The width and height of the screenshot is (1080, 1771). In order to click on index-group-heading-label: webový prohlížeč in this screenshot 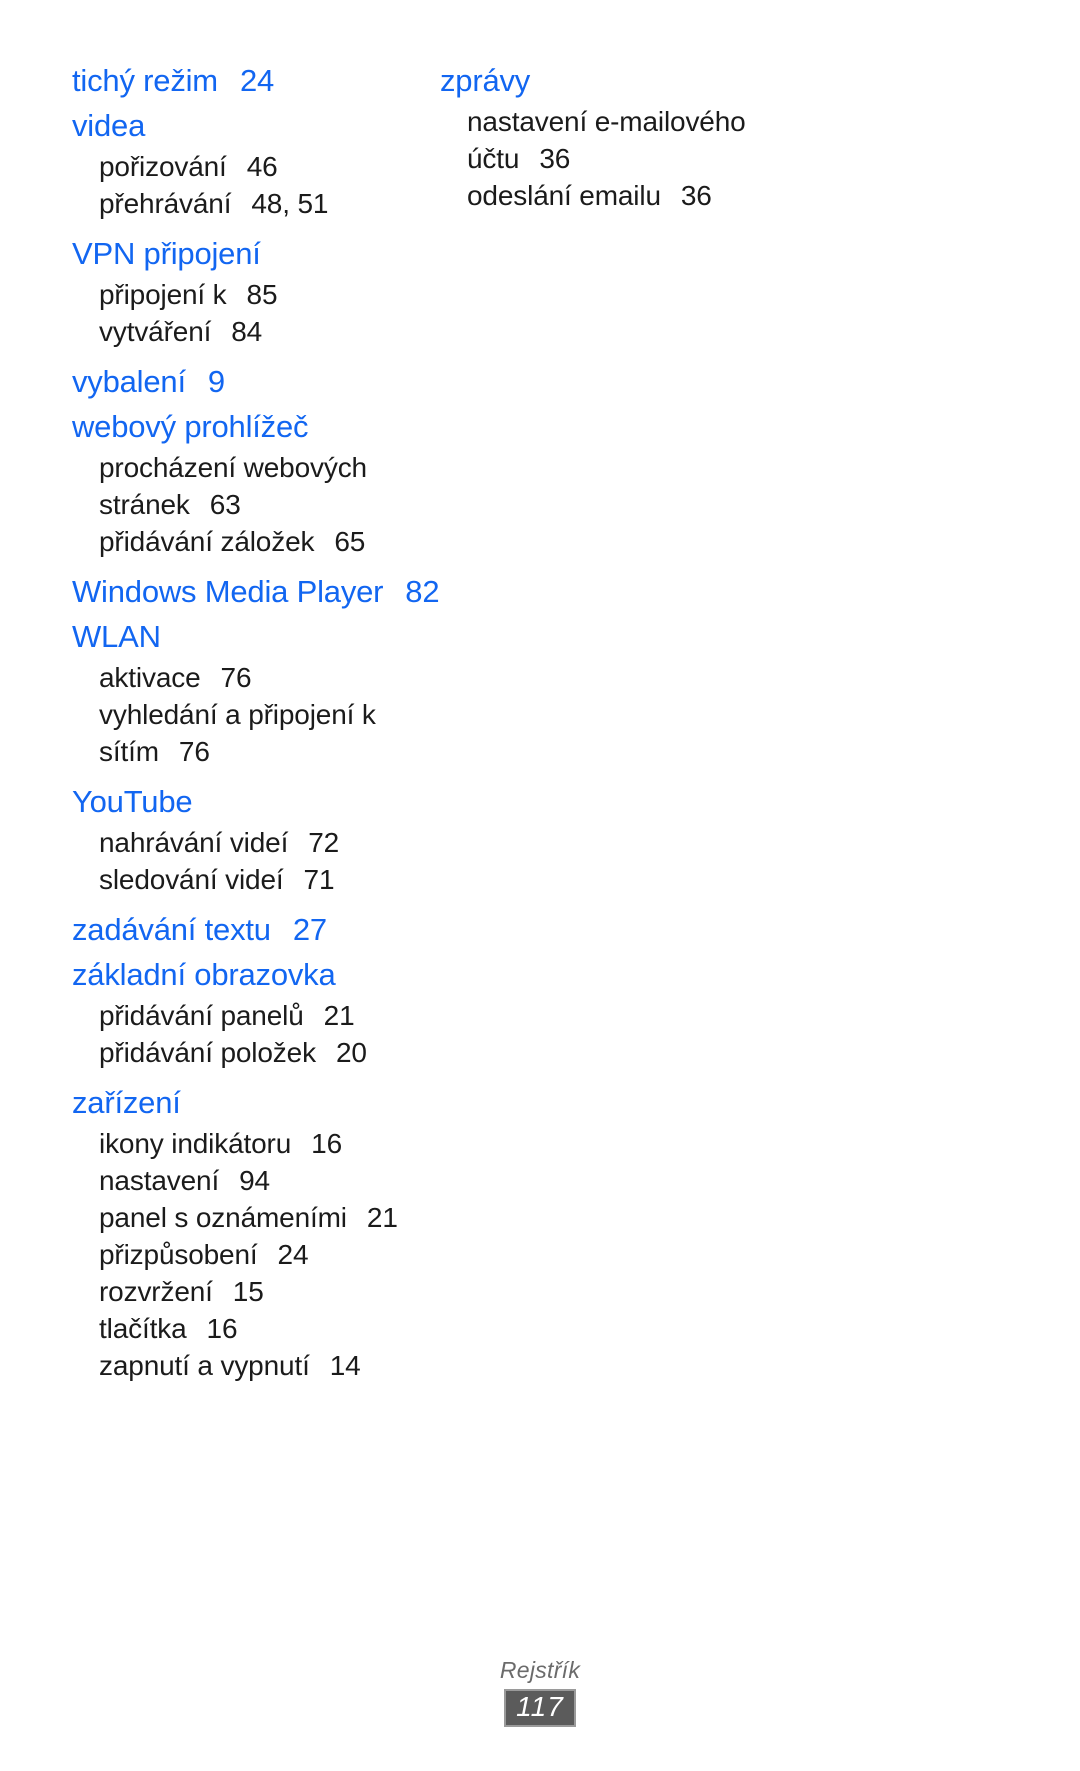, I will do `click(190, 426)`.